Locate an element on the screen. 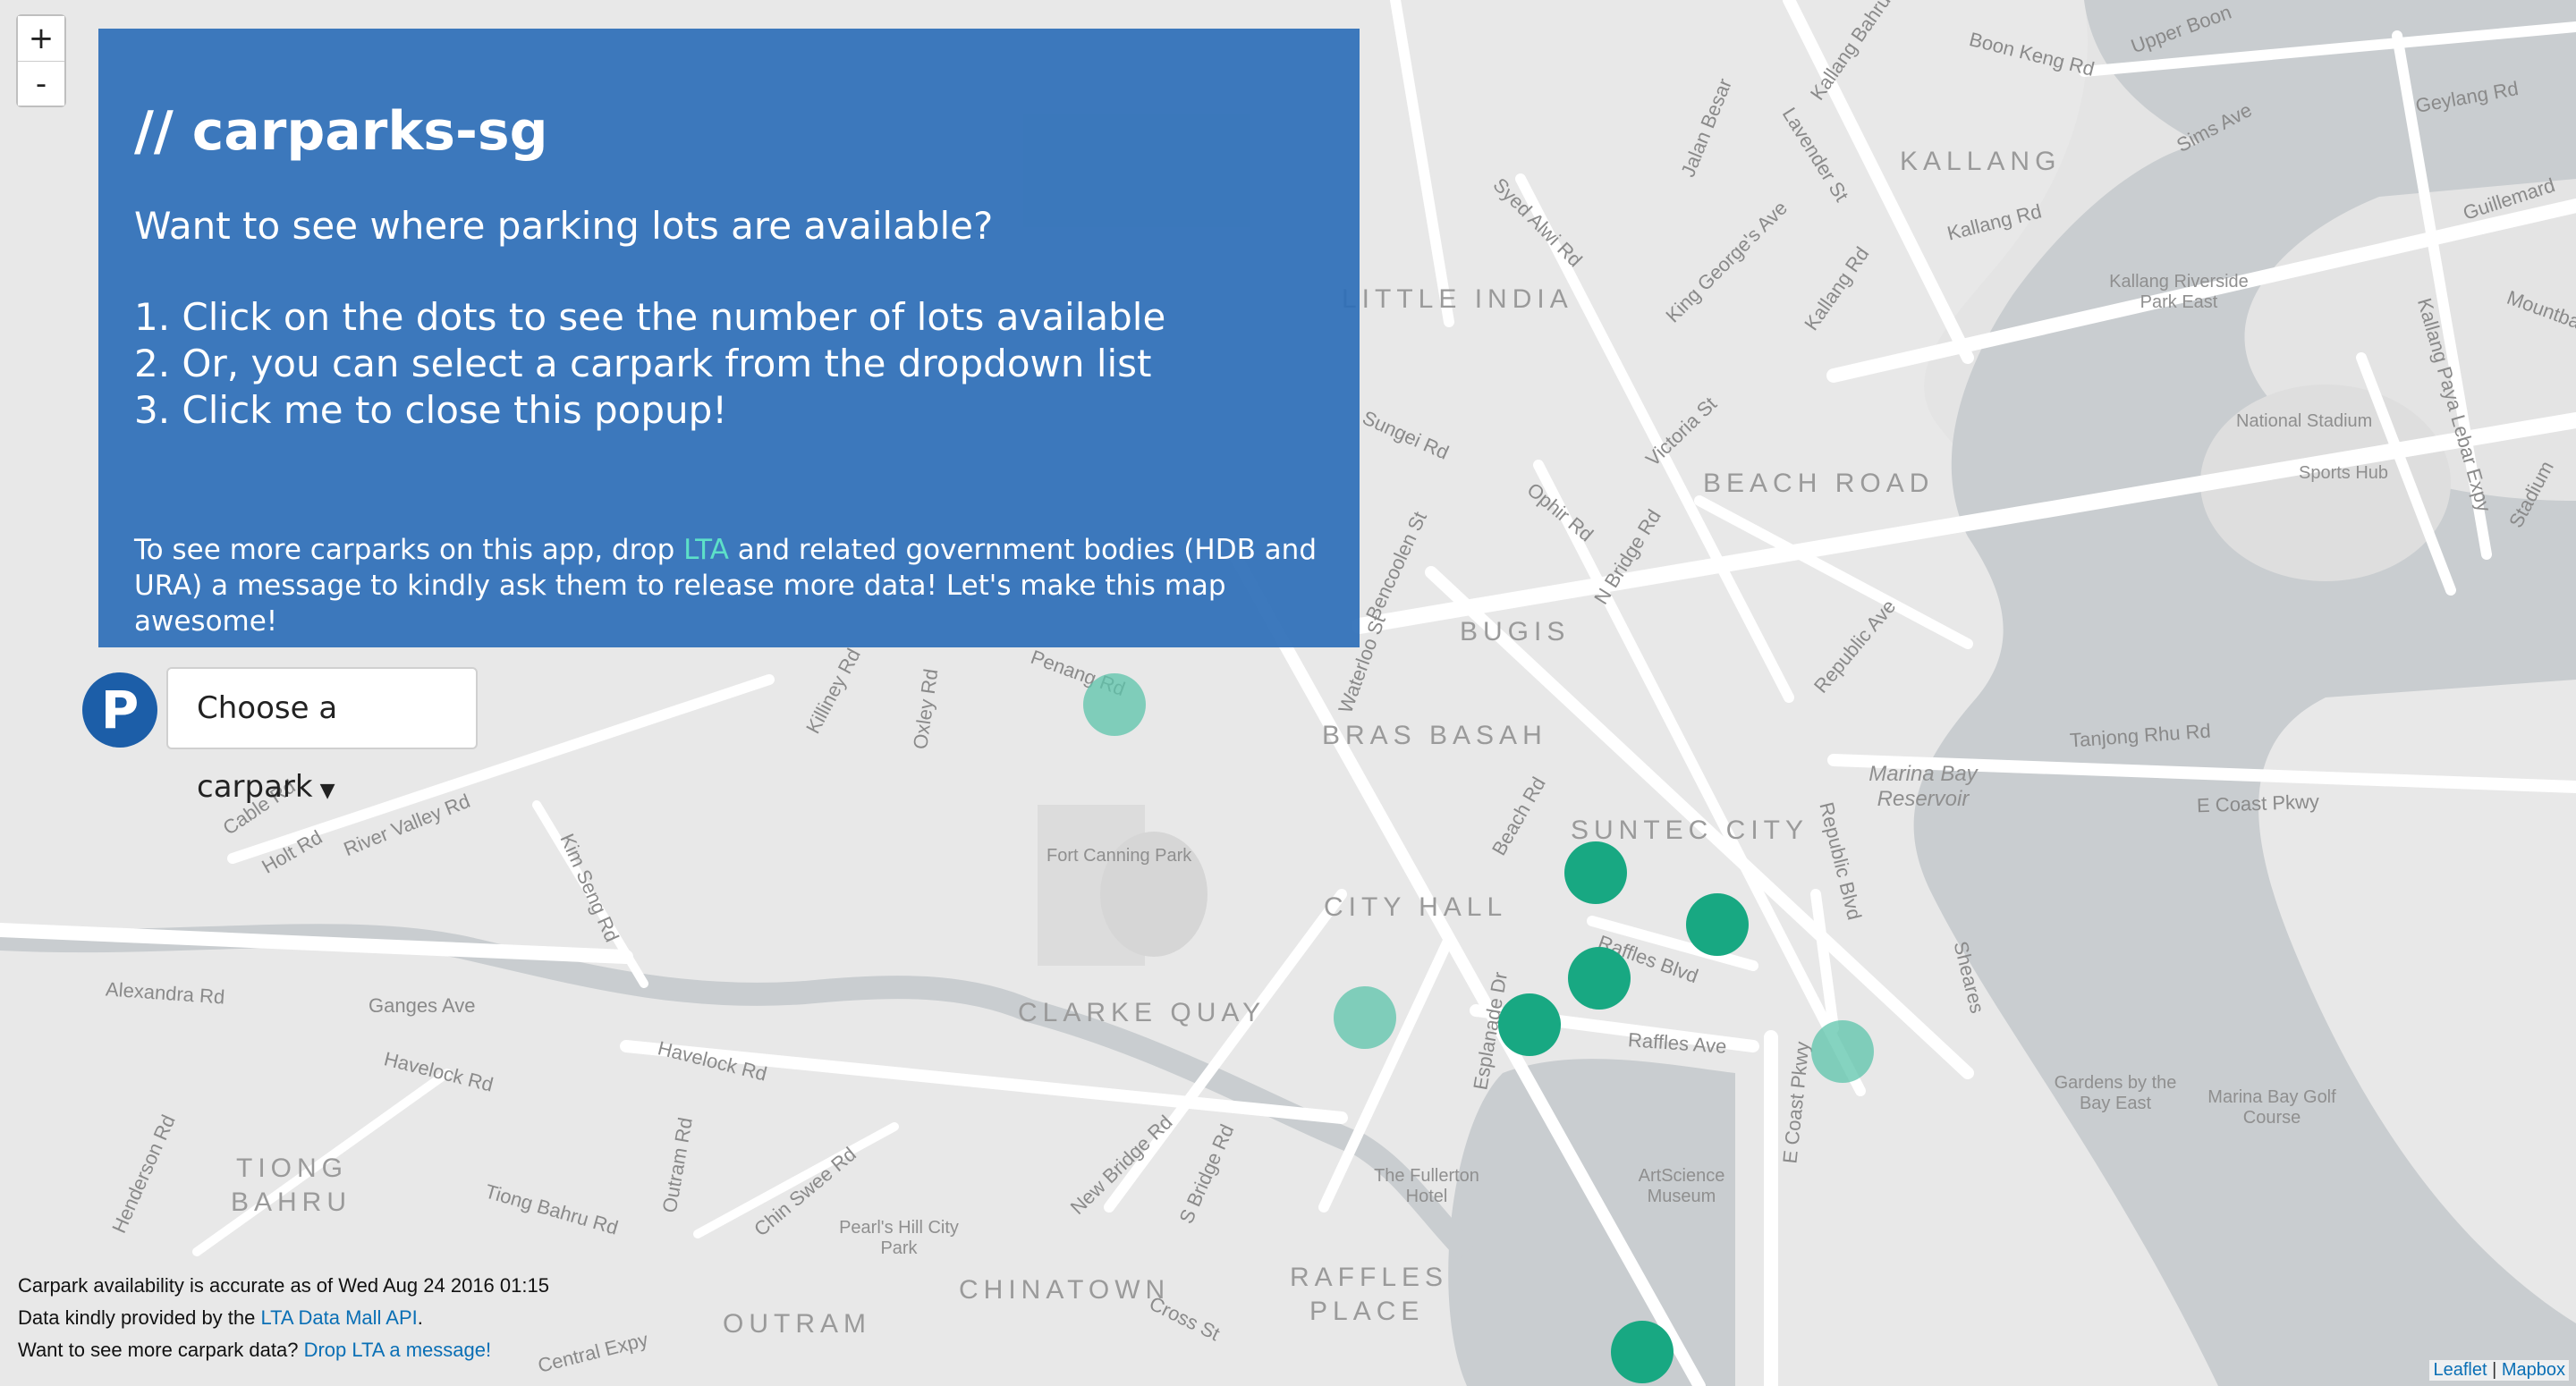  carpark-dropdown: Choose a carpark ▼ is located at coordinates (322, 736).